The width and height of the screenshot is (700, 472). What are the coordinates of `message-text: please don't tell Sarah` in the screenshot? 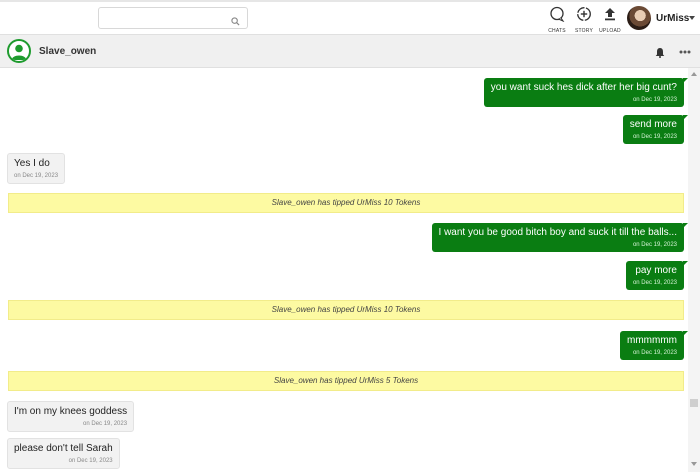 It's located at (63, 448).